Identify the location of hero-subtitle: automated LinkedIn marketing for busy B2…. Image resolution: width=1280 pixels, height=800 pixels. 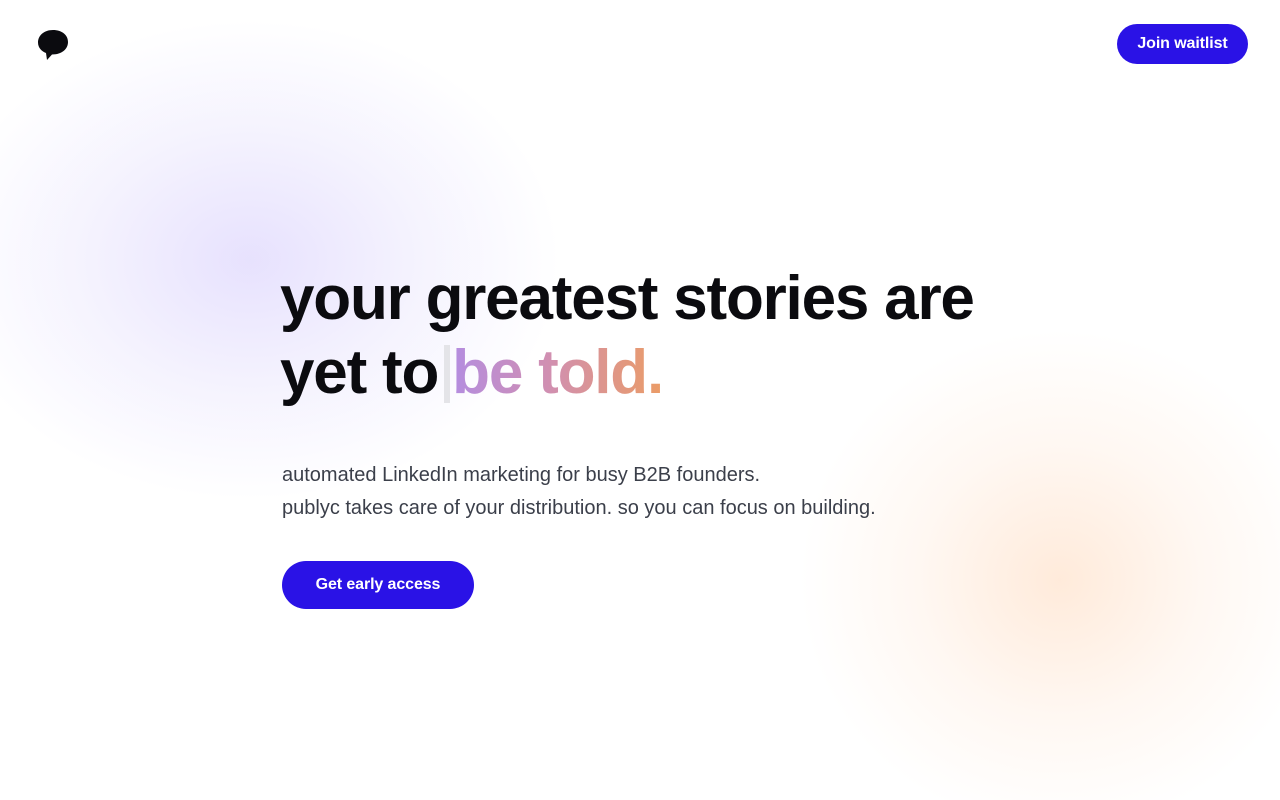
(632, 492).